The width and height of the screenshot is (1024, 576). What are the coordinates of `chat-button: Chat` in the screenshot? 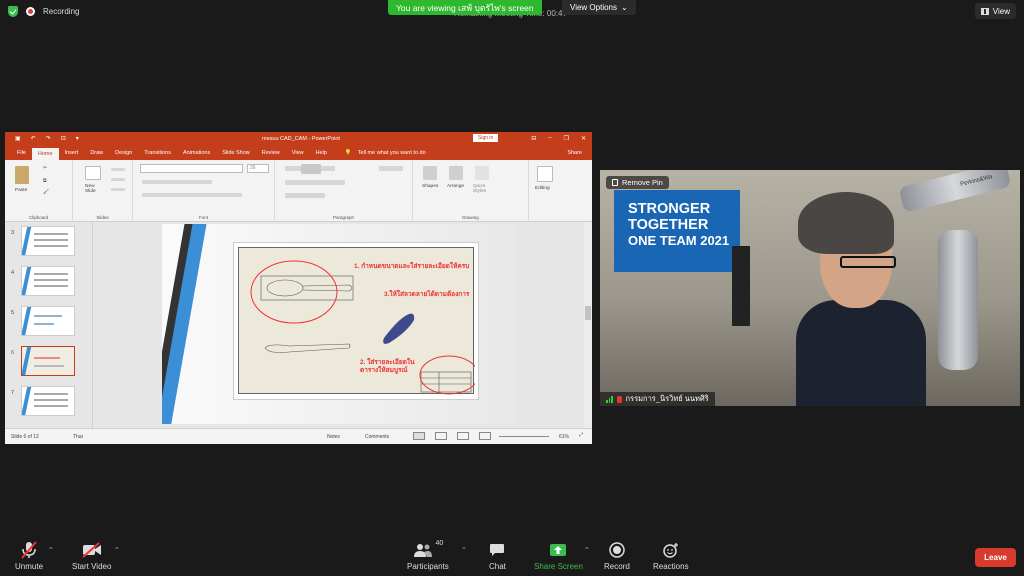 It's located at (497, 555).